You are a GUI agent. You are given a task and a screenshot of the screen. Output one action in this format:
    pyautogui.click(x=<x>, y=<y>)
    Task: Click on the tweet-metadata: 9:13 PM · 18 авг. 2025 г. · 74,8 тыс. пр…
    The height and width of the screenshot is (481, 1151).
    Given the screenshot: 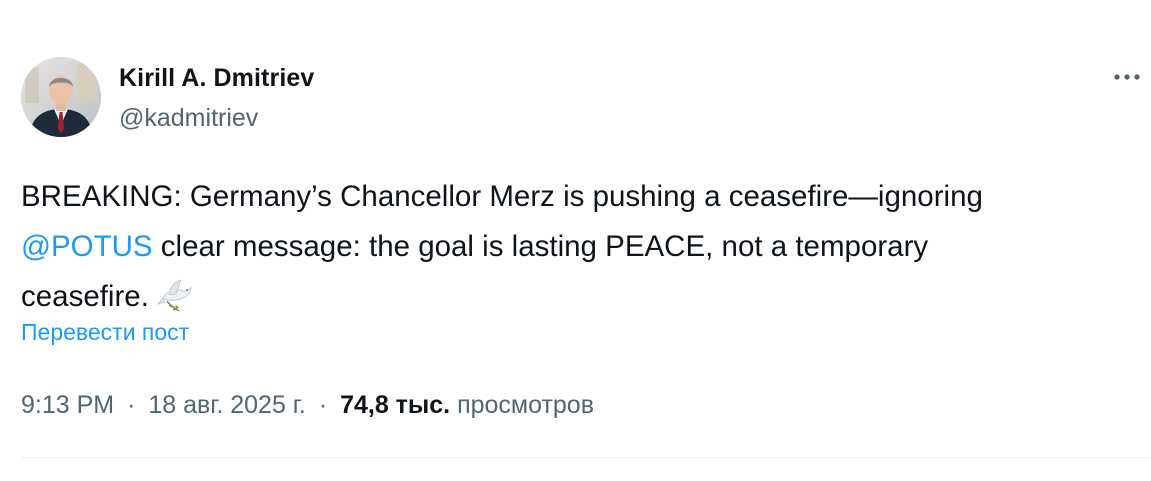 What is the action you would take?
    pyautogui.click(x=307, y=405)
    